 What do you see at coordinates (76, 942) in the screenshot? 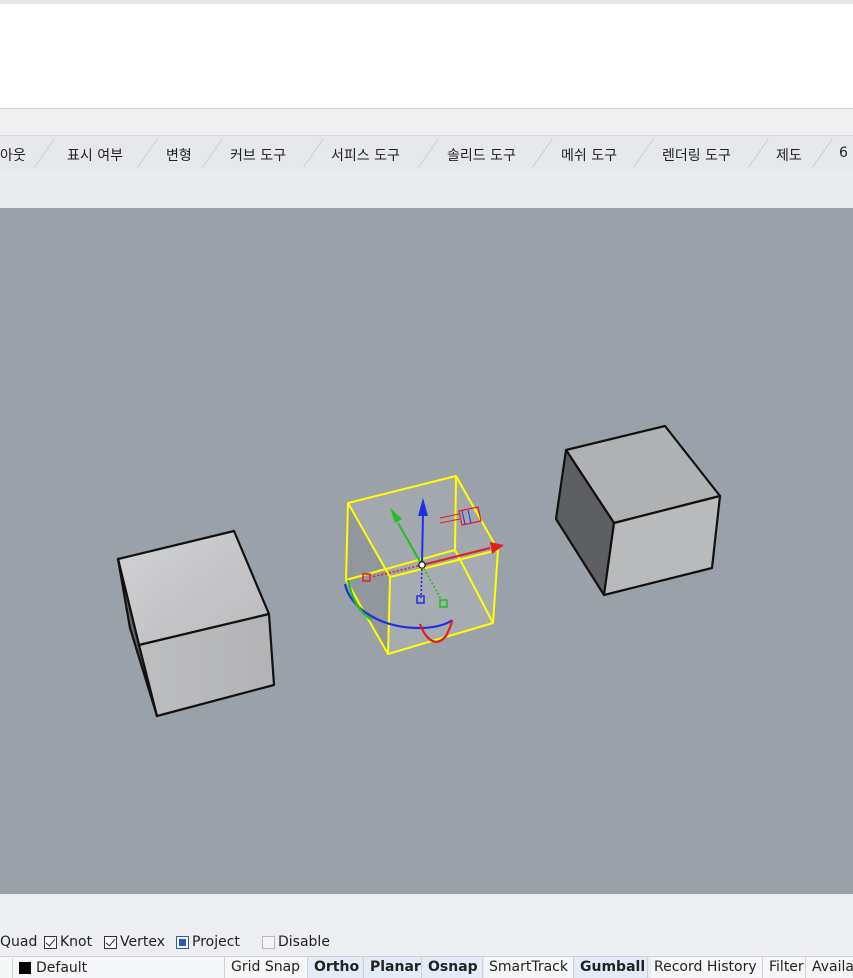
I see `osnap-knot-label: Knot` at bounding box center [76, 942].